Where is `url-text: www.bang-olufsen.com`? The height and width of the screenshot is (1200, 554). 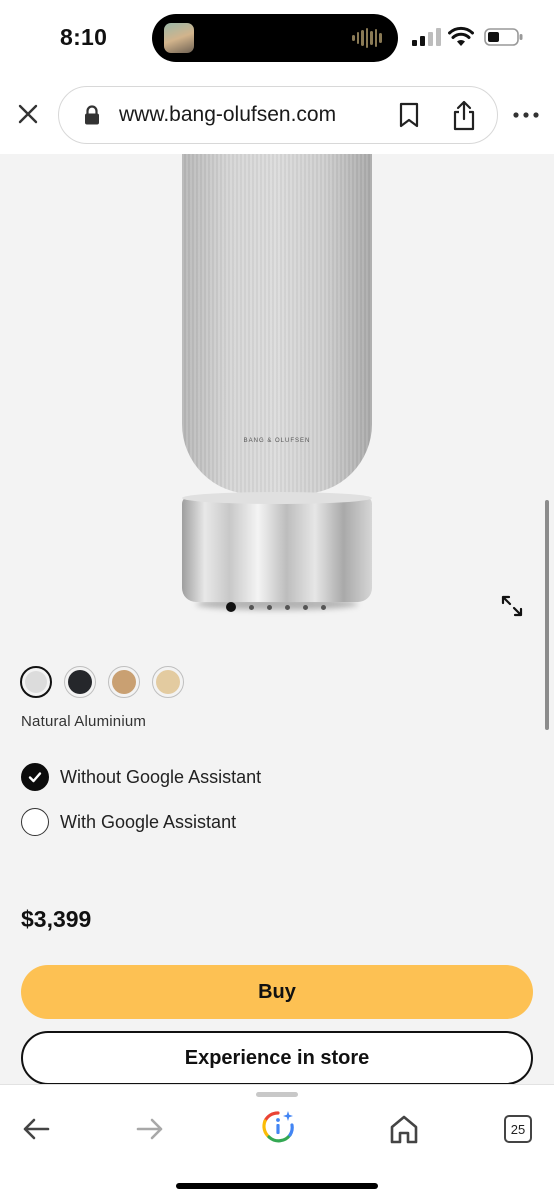
url-text: www.bang-olufsen.com is located at coordinates (228, 114).